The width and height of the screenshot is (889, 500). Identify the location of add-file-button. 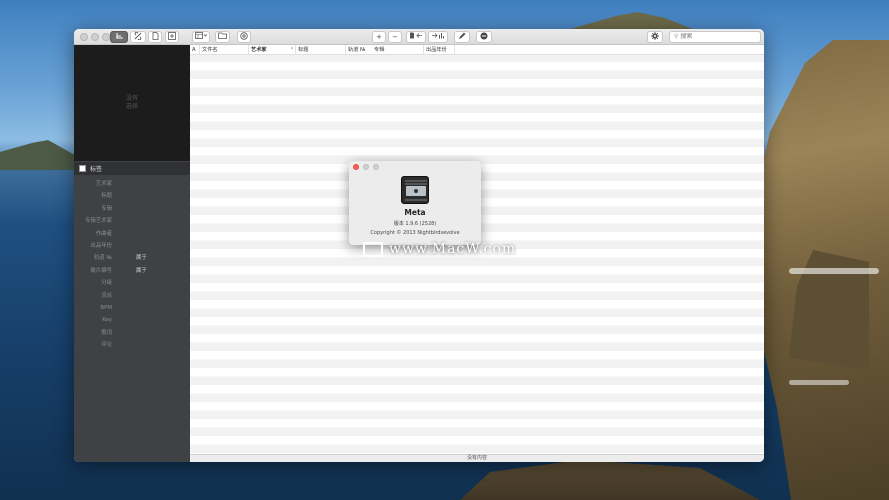
(172, 37).